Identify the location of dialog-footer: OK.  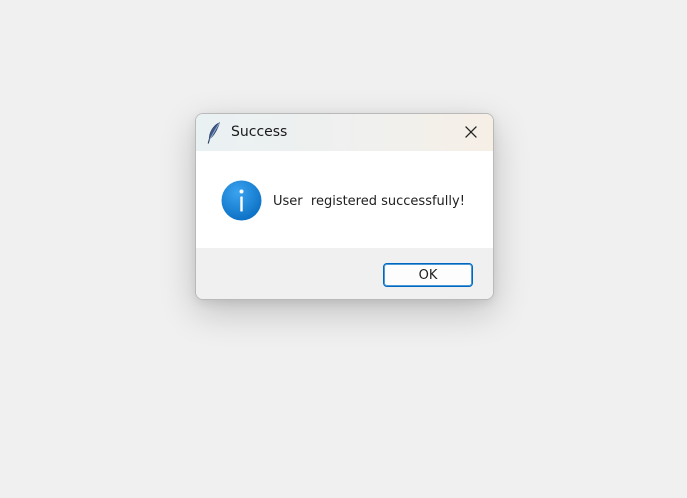
(344, 273).